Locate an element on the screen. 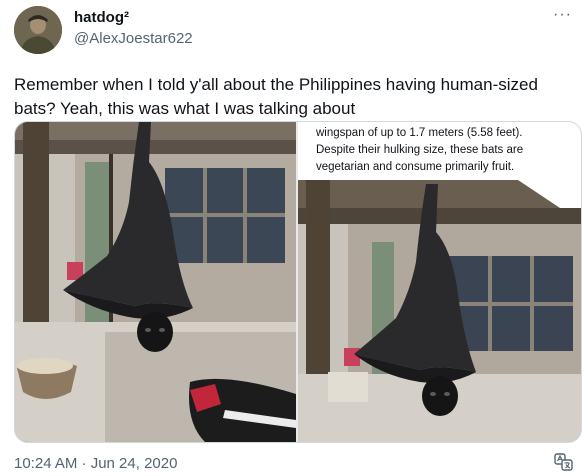 The height and width of the screenshot is (476, 588). translate-icon is located at coordinates (564, 462).